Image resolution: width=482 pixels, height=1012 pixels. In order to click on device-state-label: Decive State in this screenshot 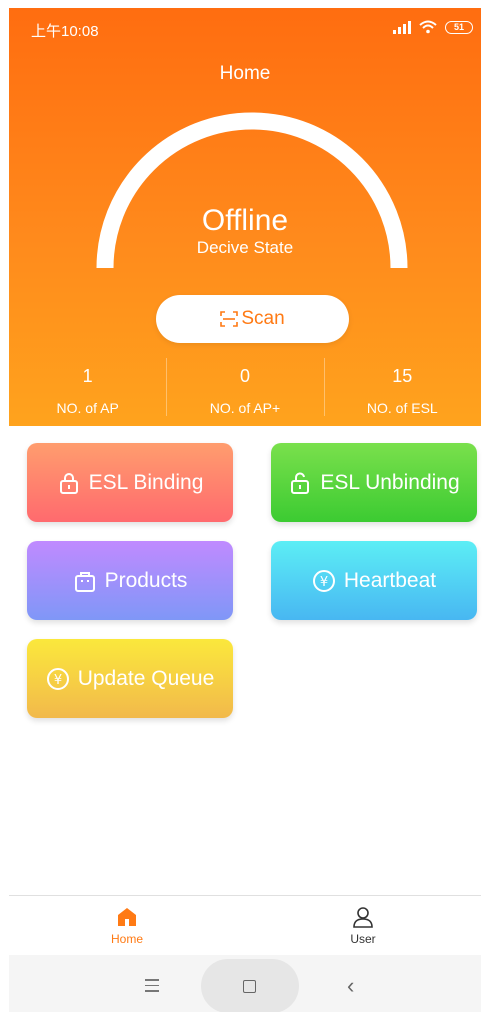, I will do `click(245, 247)`.